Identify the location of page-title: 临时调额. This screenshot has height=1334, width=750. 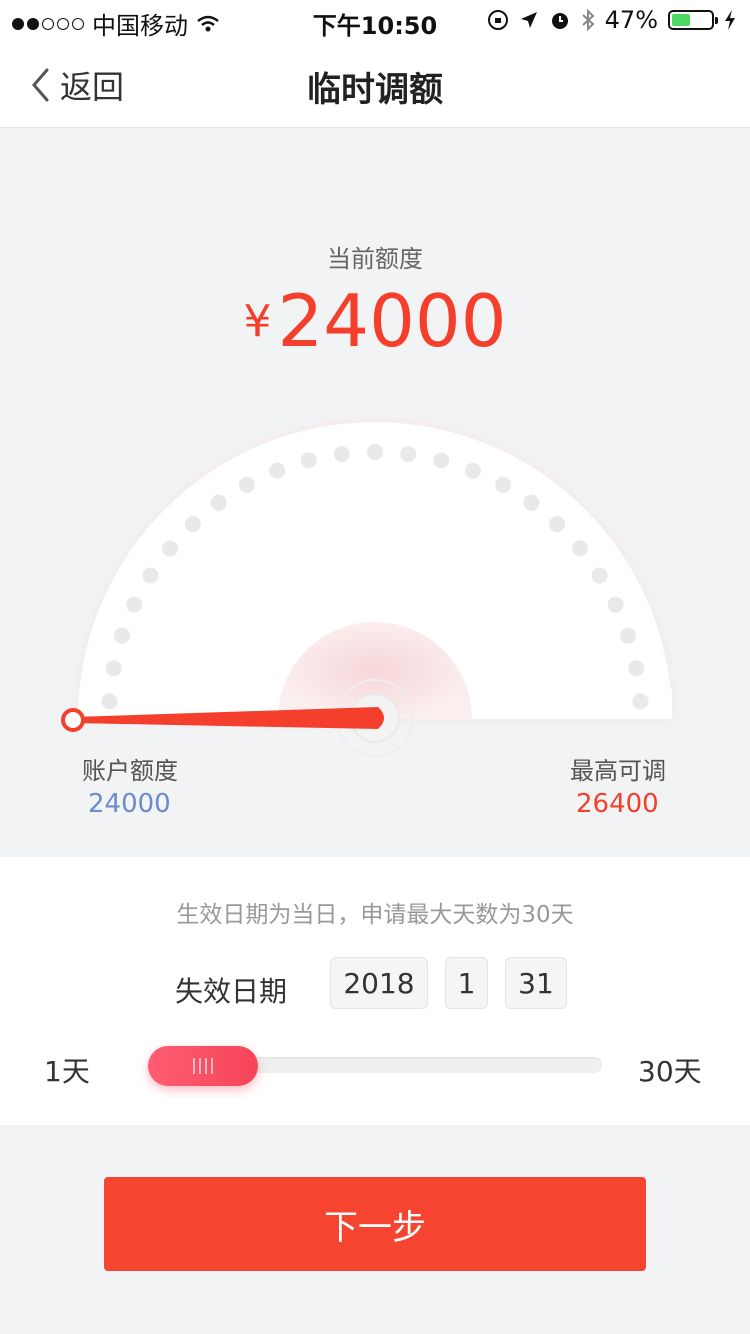
(375, 90).